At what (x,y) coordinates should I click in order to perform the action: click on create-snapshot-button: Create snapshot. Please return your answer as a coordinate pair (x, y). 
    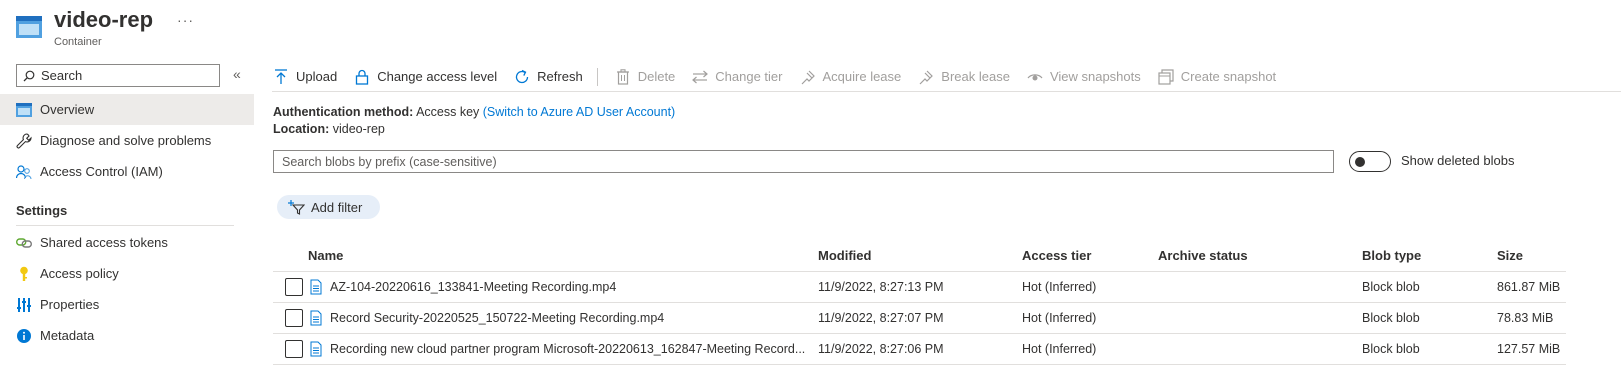
    Looking at the image, I should click on (1216, 77).